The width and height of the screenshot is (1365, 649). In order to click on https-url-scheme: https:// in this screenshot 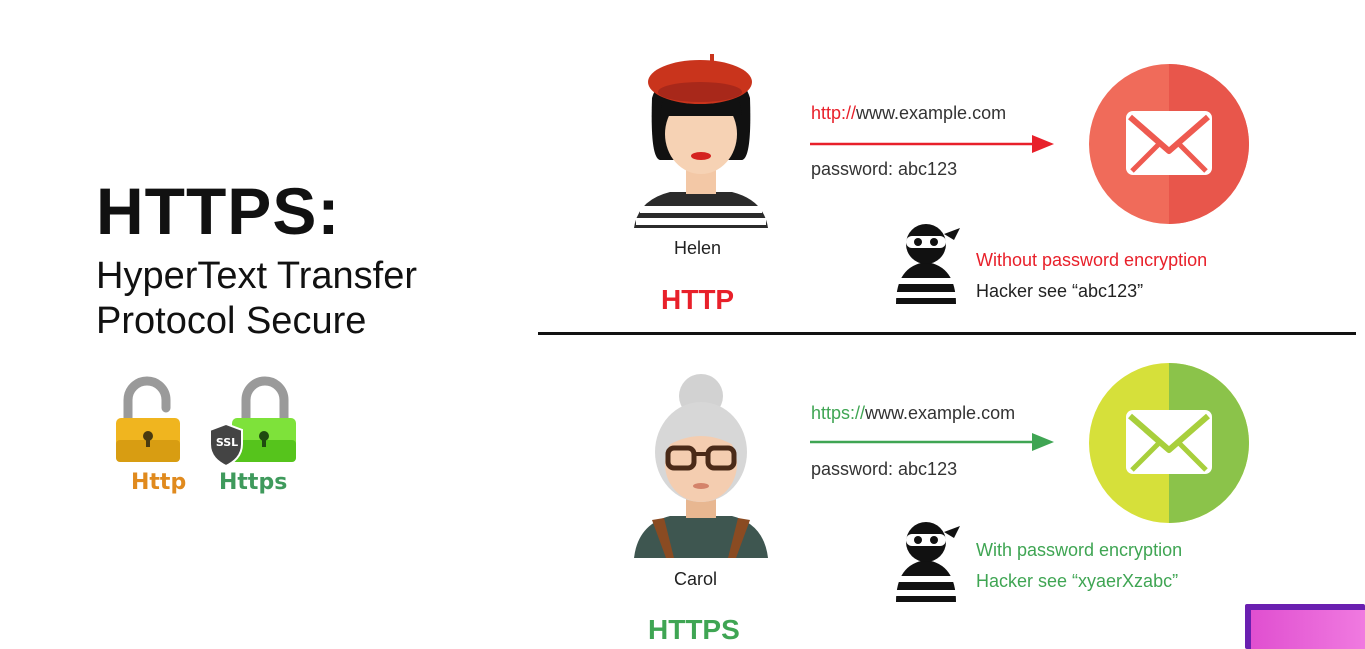, I will do `click(838, 413)`.